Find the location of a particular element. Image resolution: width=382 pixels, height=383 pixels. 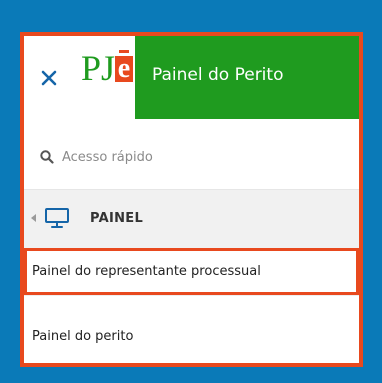

menu-item-label: Painel do perito is located at coordinates (83, 336).